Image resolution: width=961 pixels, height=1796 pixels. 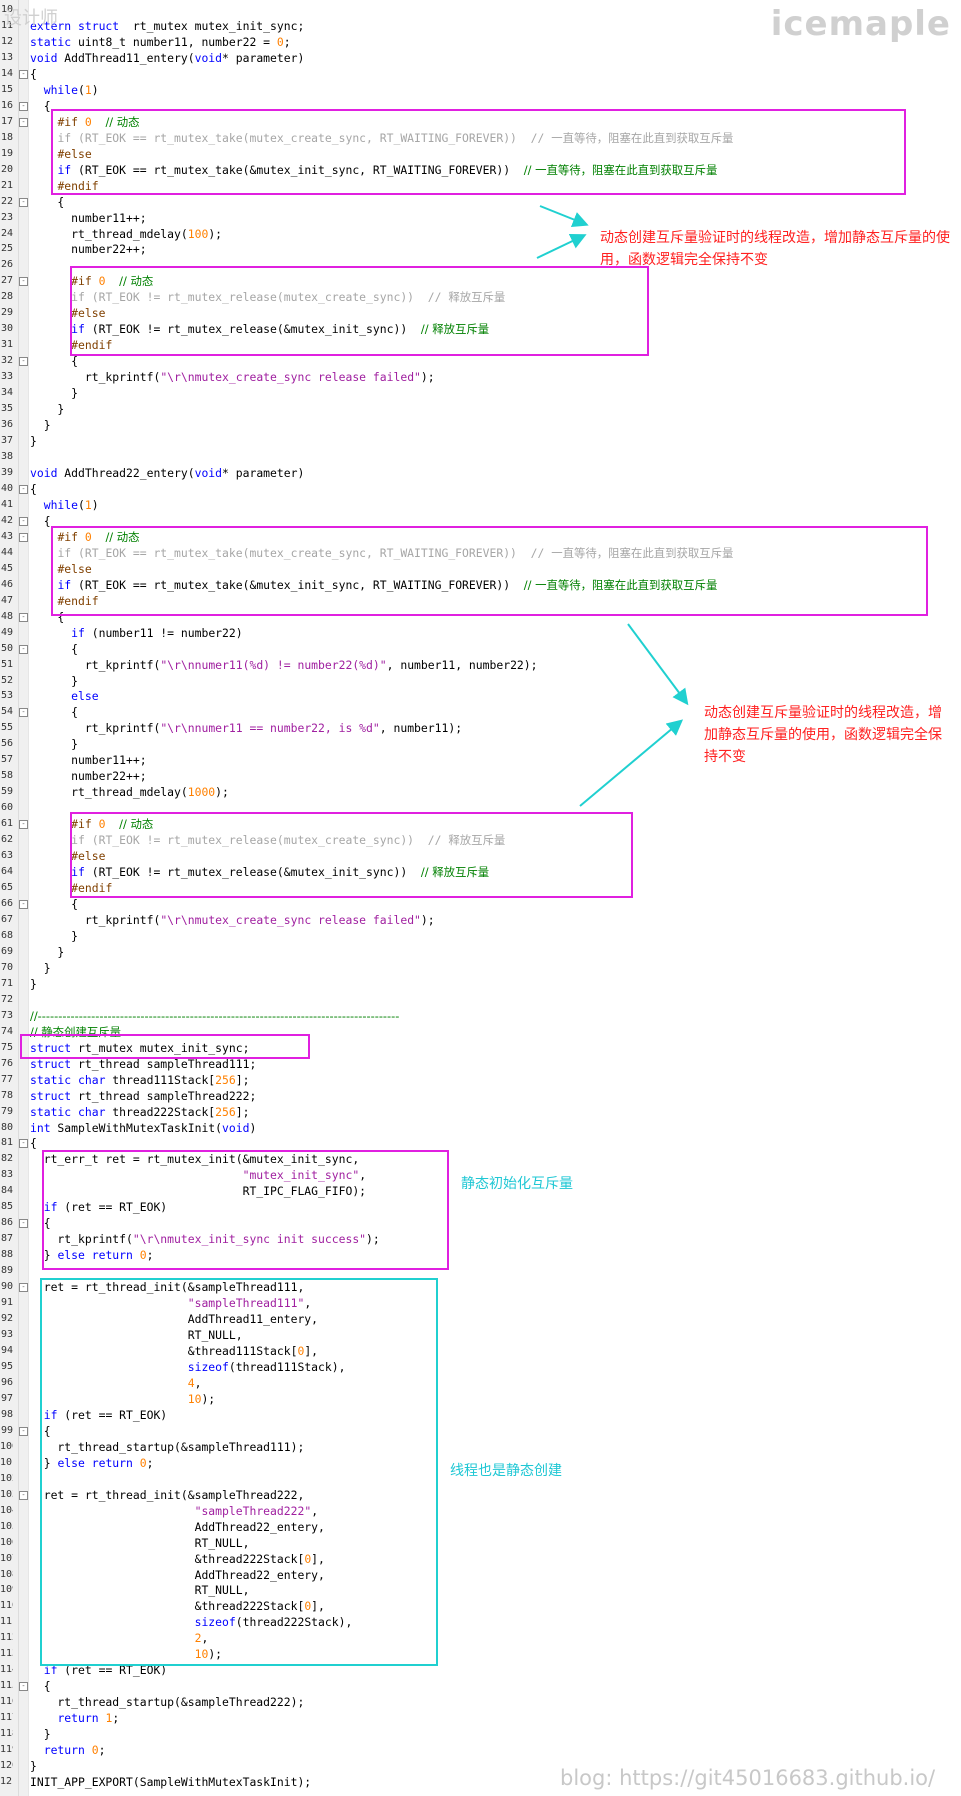 What do you see at coordinates (31, 18) in the screenshot?
I see `top-left-watermark: 设计师` at bounding box center [31, 18].